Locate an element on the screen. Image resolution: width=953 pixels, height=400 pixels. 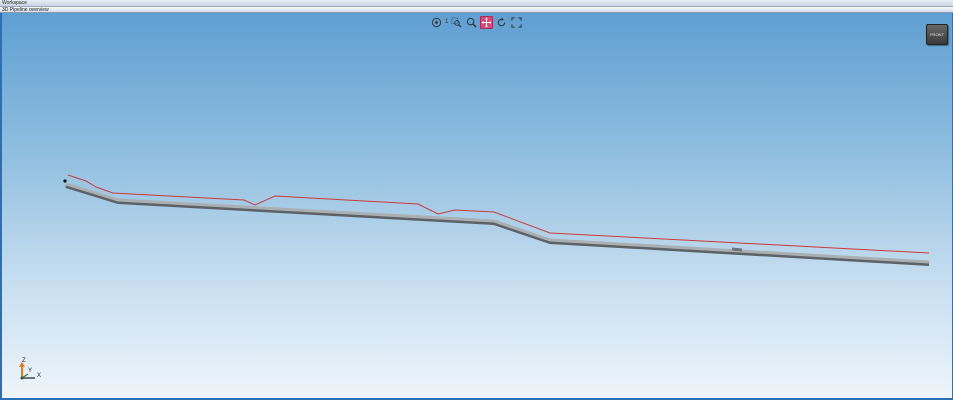
pipe-info-button is located at coordinates (436, 22).